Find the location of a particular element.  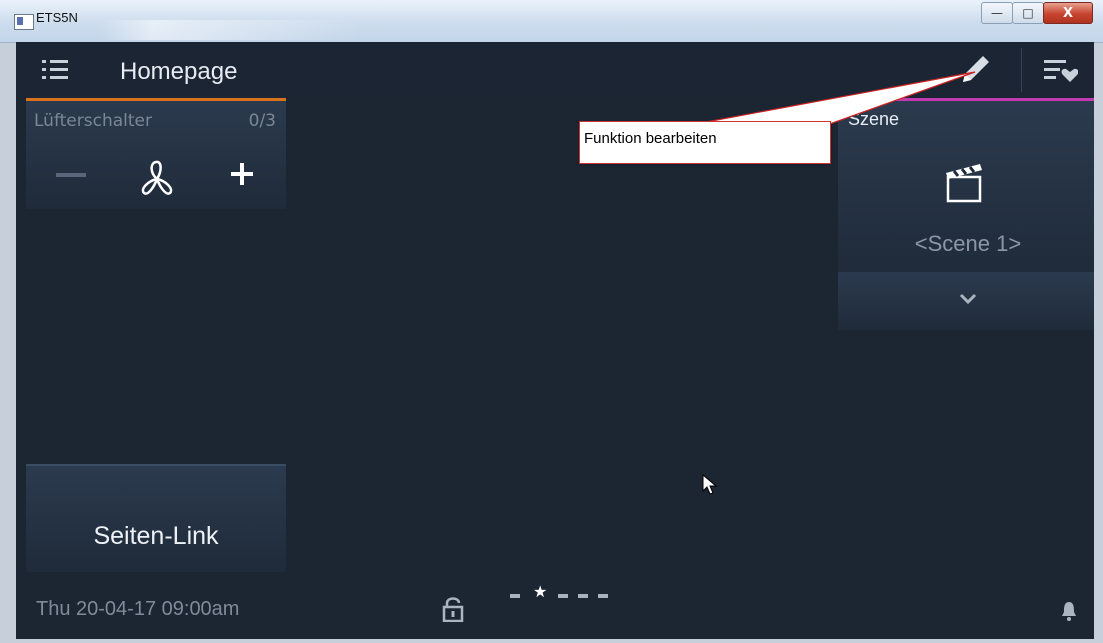

toolbar-divider is located at coordinates (1021, 70).